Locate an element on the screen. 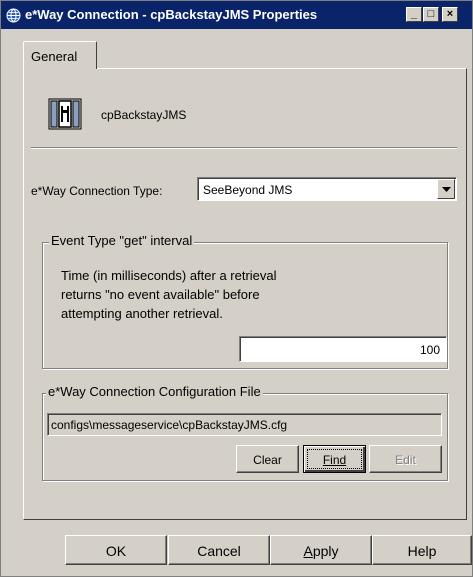 The image size is (473, 577). find-button: Find is located at coordinates (334, 459).